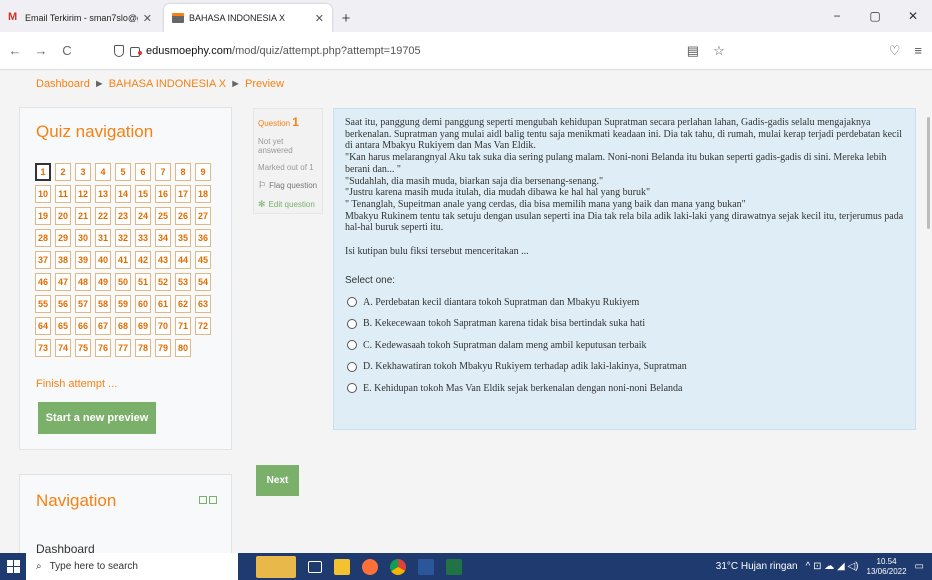  I want to click on question-nav-button: 43, so click(163, 260).